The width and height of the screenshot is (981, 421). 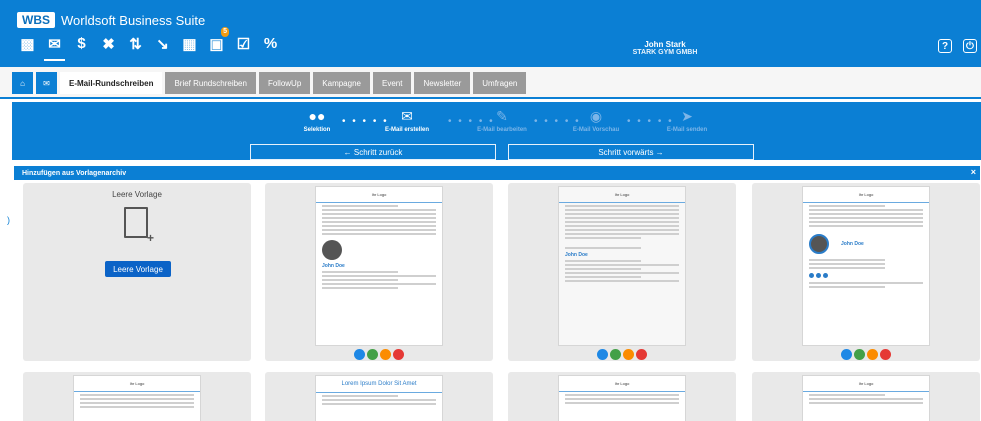 What do you see at coordinates (111, 83) in the screenshot?
I see `tab-email-rundschreiben: E-Mail-Rundschreiben` at bounding box center [111, 83].